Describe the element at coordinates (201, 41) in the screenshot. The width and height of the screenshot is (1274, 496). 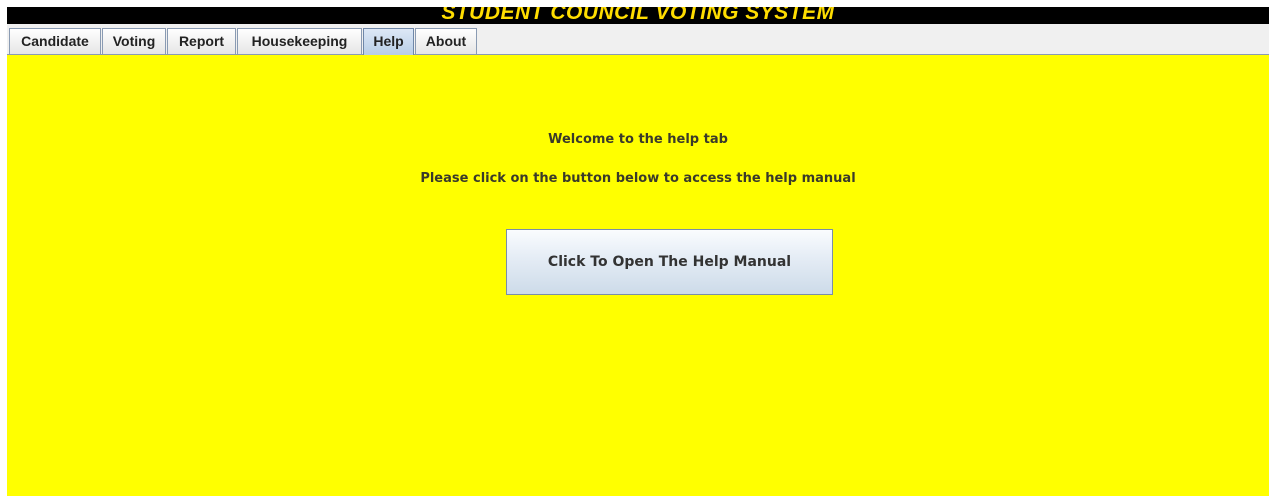
I see `tab-report: Report` at that location.